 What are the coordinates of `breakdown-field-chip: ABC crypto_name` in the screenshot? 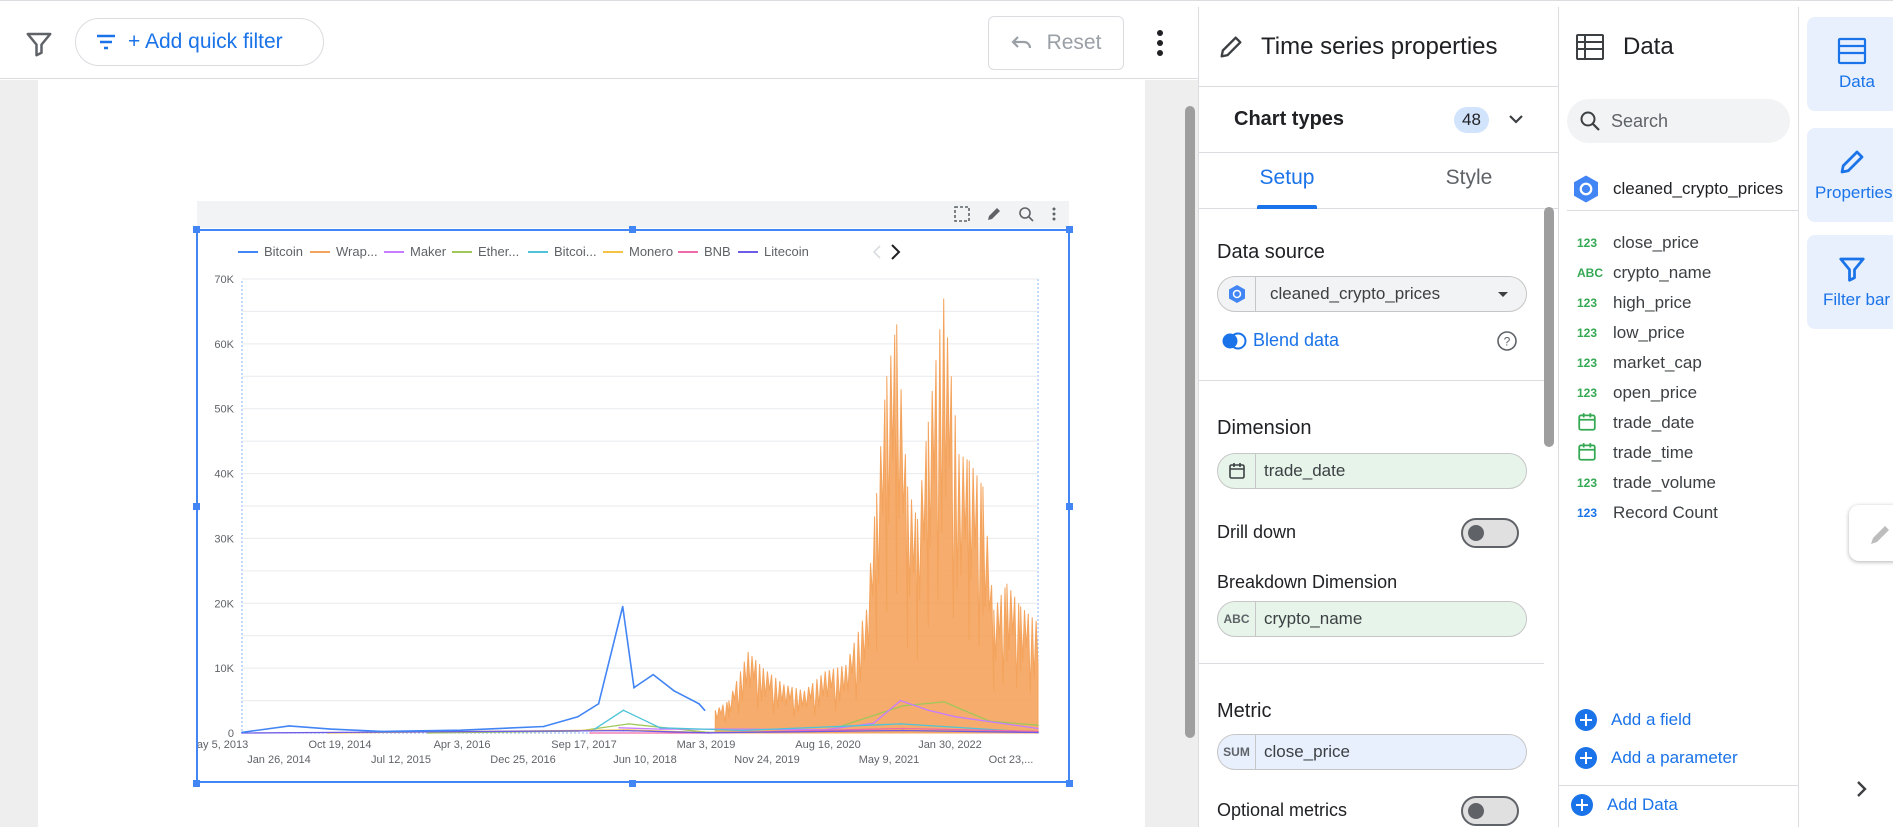 It's located at (1372, 619).